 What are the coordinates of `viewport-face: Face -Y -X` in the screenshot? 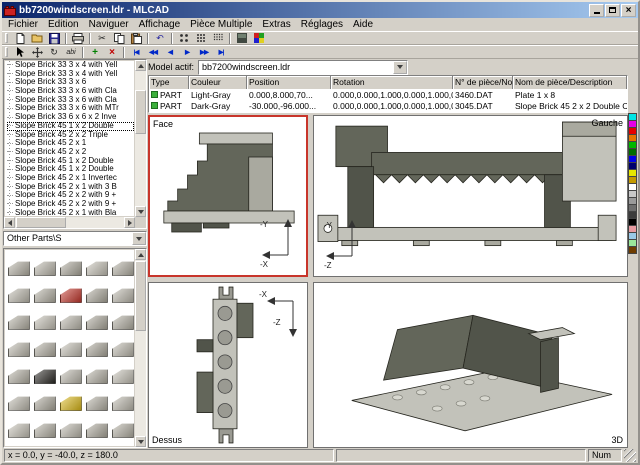 It's located at (228, 196).